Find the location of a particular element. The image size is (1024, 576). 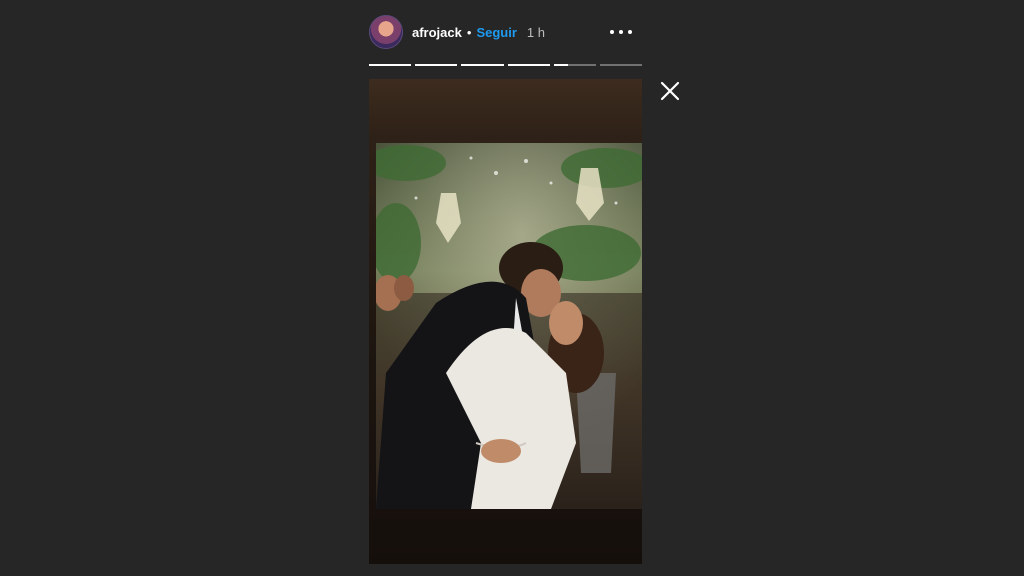

post-time: 1 h is located at coordinates (535, 32).